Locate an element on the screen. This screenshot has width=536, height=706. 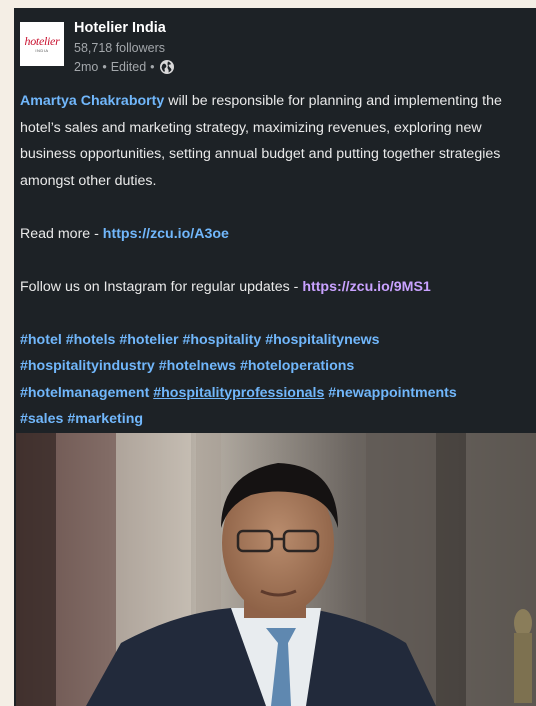
hashtag-link: #hotels is located at coordinates (91, 340).